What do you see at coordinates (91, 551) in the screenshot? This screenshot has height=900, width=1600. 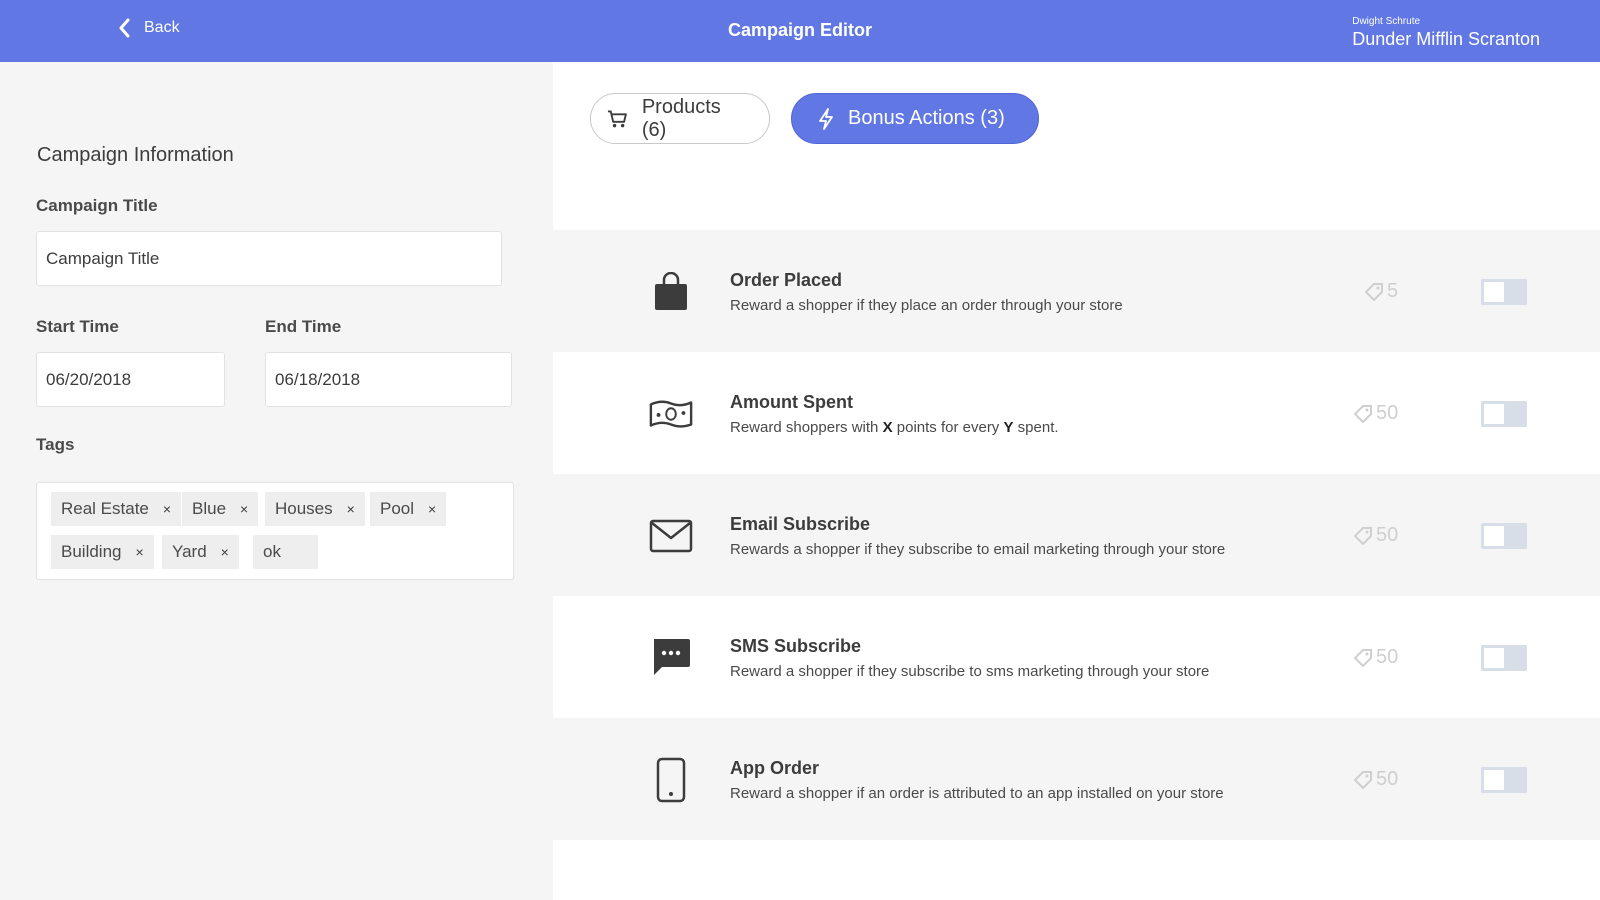 I see `tag-label: Building` at bounding box center [91, 551].